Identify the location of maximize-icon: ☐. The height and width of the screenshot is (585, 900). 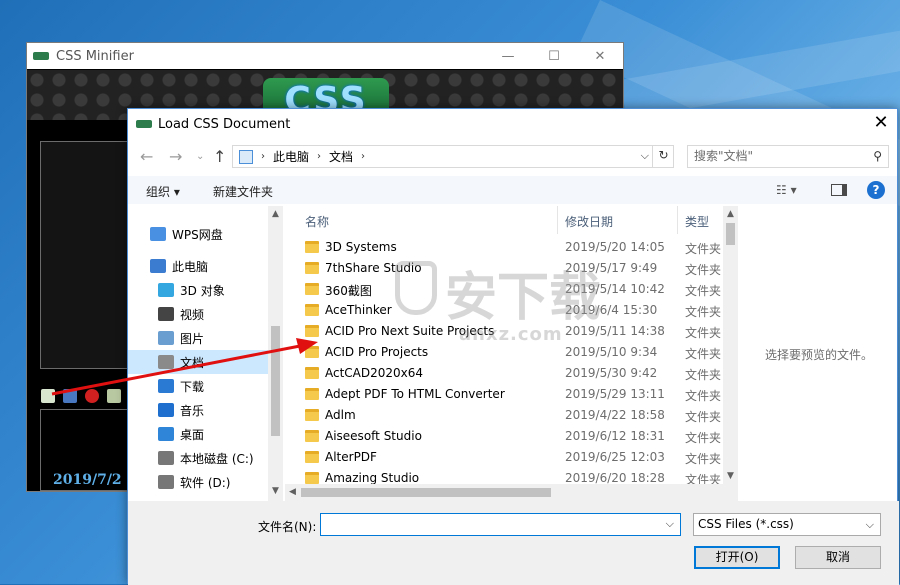
(554, 56).